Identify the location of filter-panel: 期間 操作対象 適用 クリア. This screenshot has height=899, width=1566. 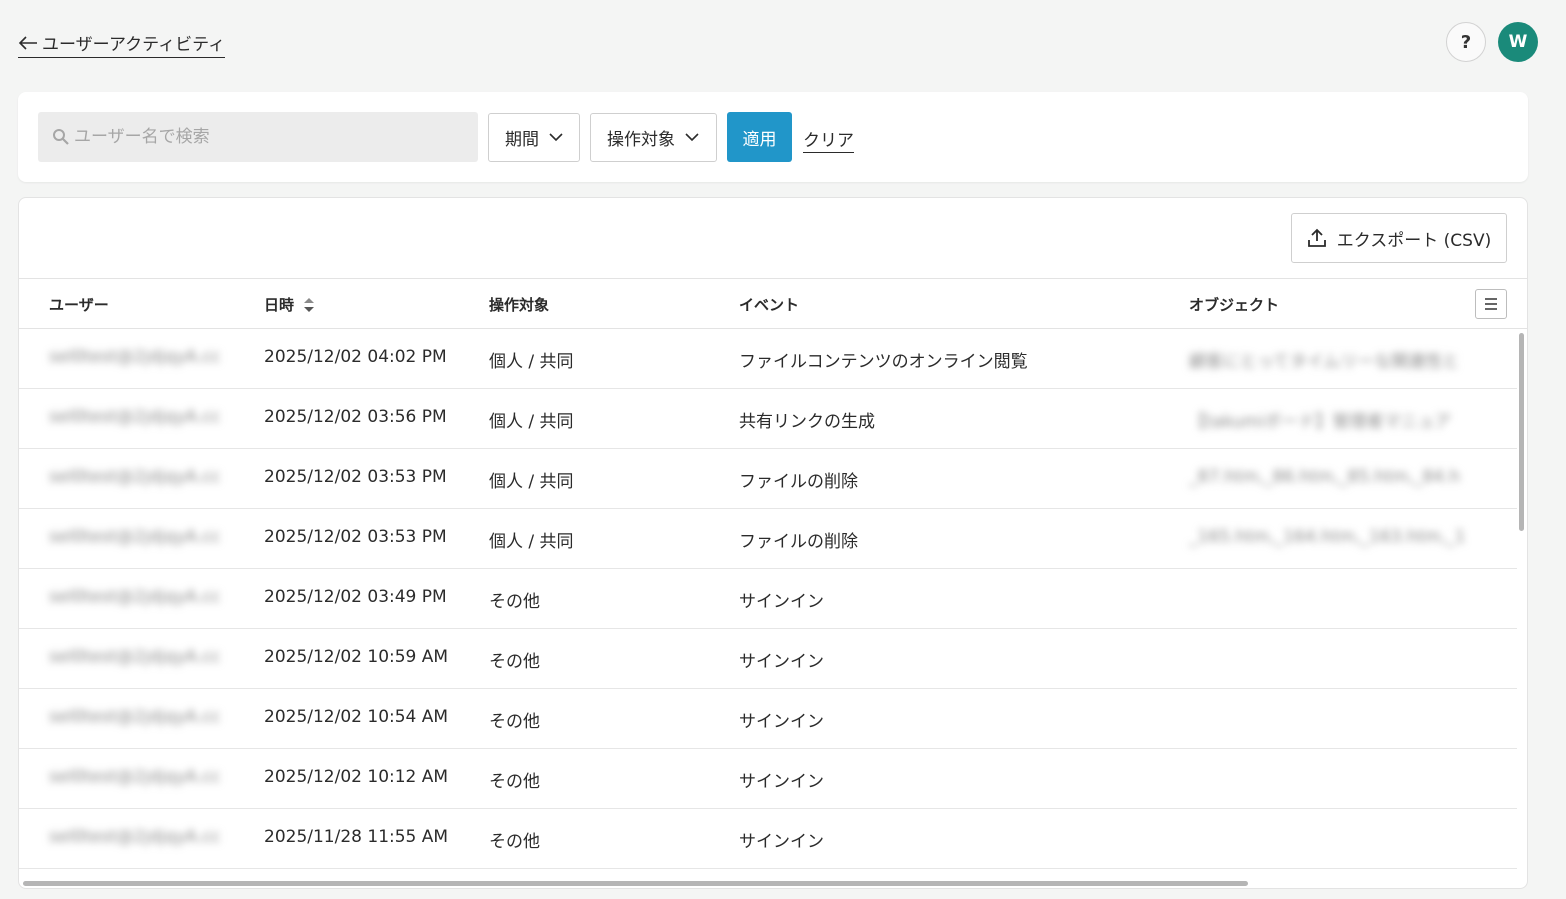
(773, 137).